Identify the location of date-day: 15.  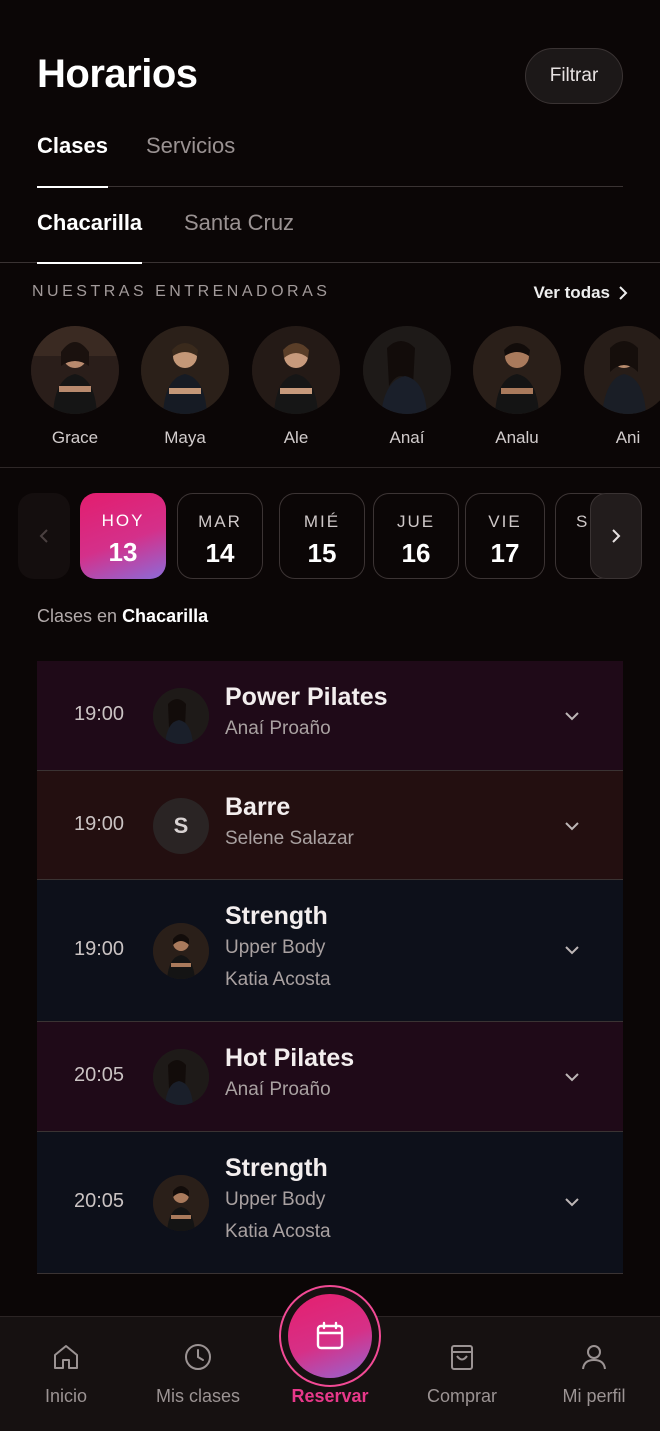
(322, 553).